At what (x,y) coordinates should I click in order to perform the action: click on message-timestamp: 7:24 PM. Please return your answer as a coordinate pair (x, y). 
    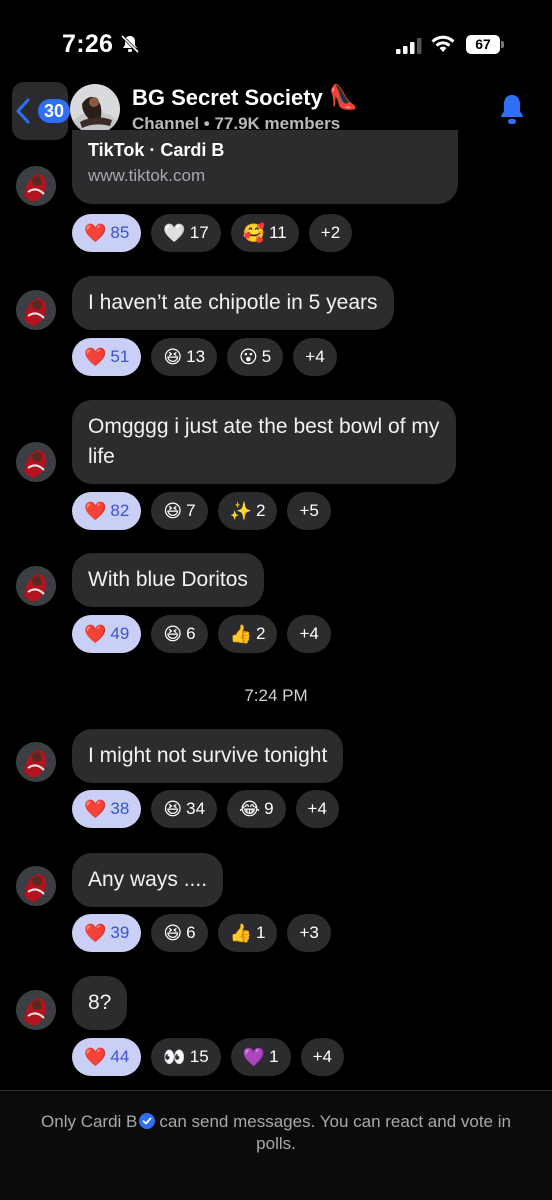
    Looking at the image, I should click on (276, 695).